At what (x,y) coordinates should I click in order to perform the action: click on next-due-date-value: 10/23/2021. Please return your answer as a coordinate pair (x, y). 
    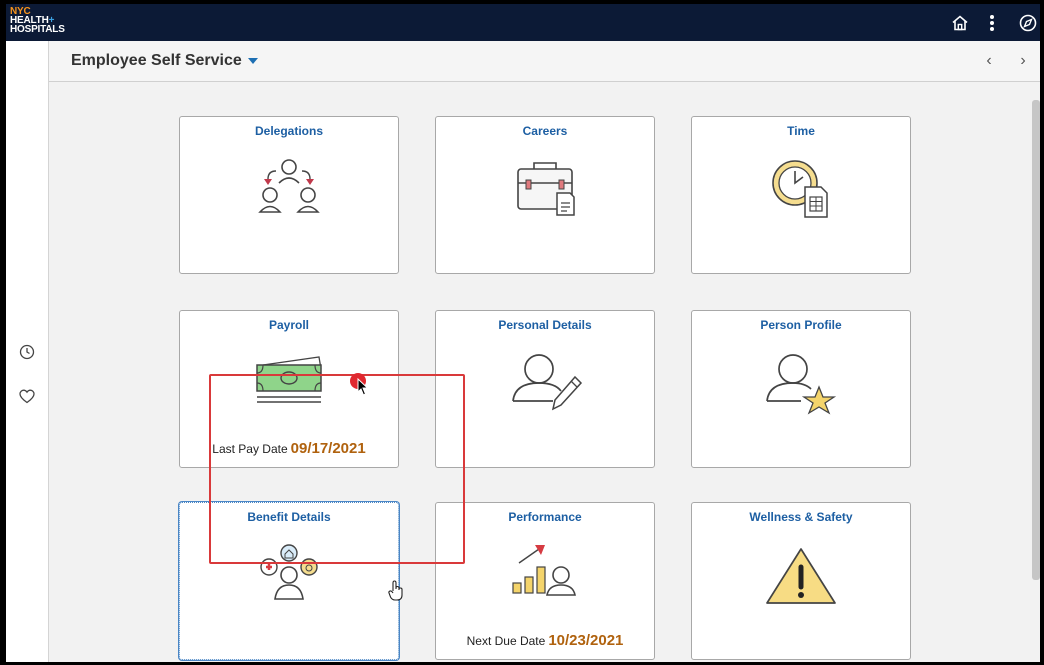
    Looking at the image, I should click on (586, 640).